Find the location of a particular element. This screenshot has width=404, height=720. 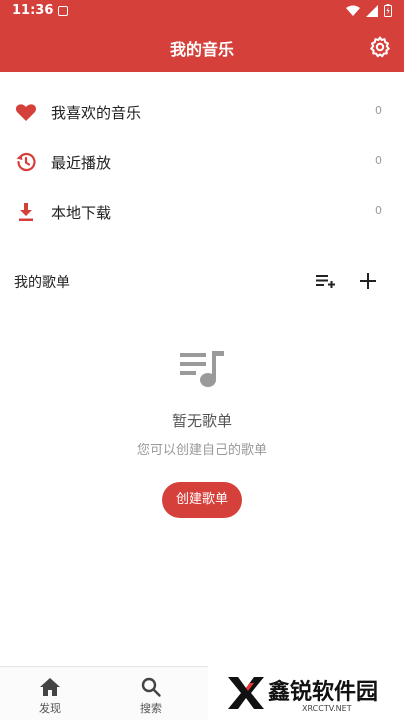

menu-count-downloads: 0 is located at coordinates (378, 210).